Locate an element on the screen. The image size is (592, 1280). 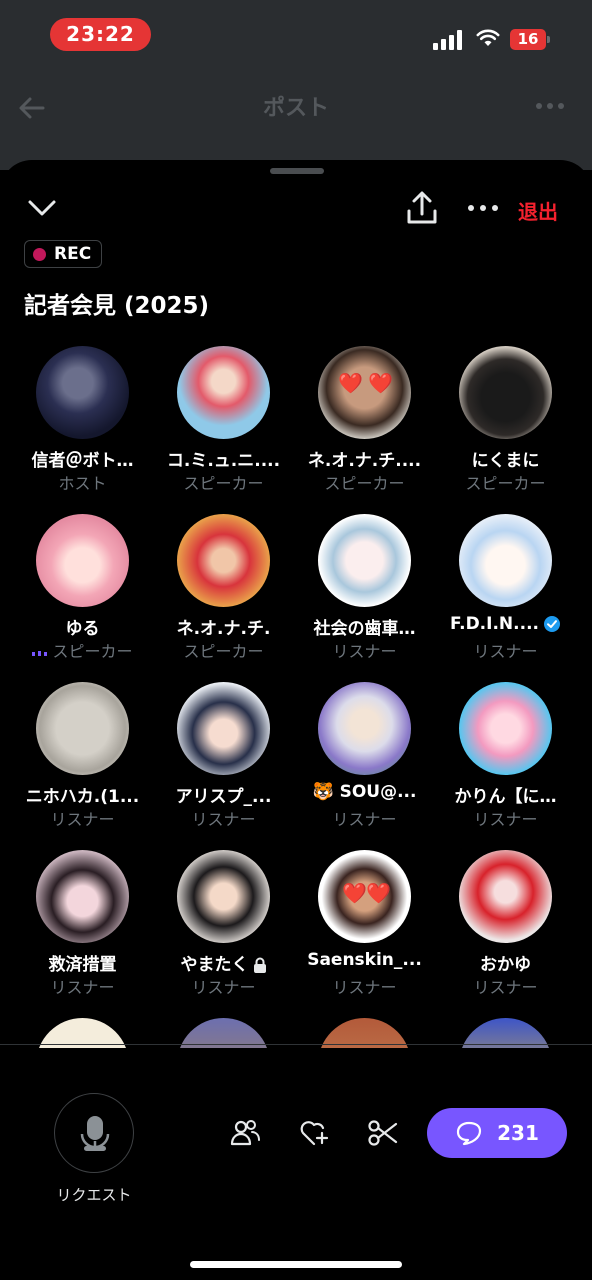
more-options-icon is located at coordinates (483, 208).